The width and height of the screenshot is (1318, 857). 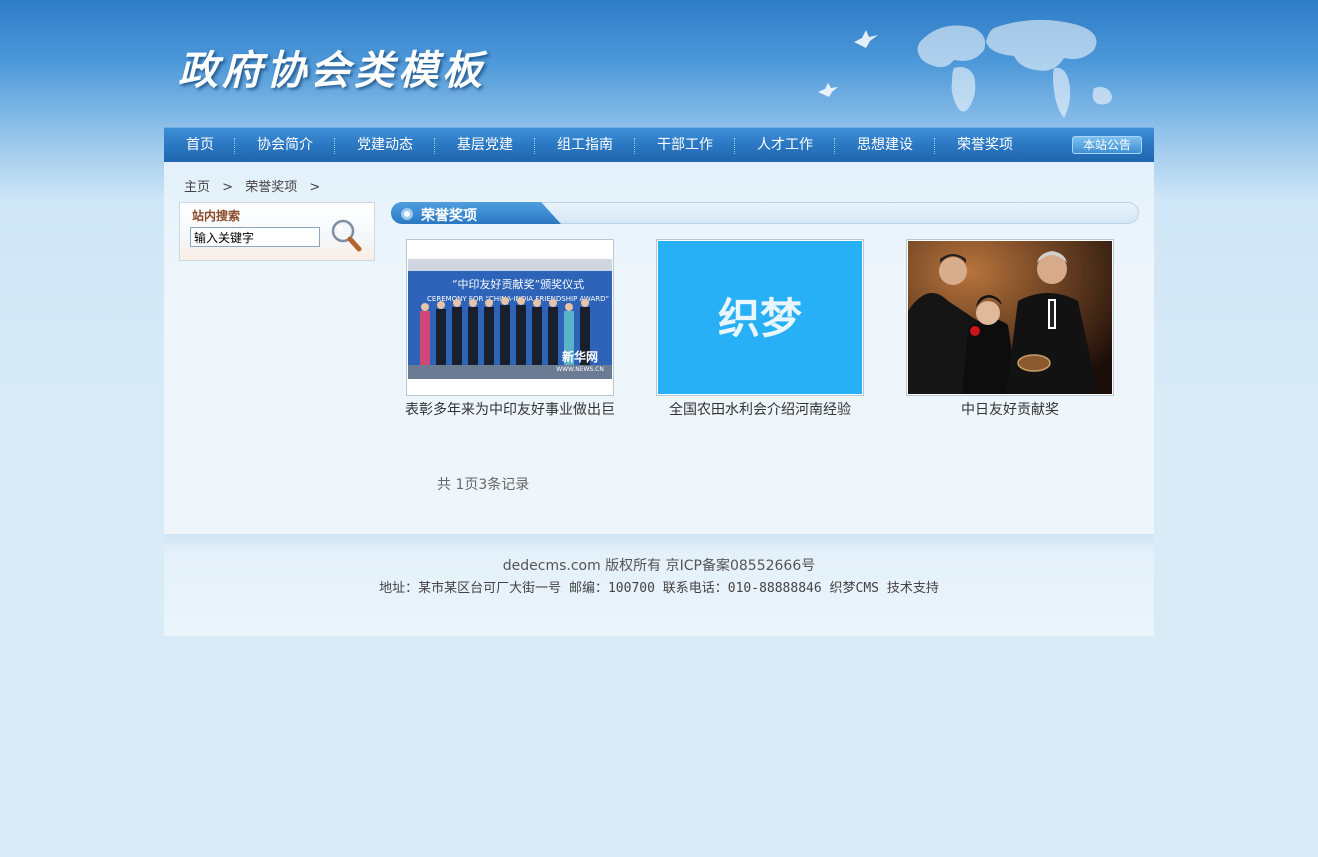 I want to click on nav-item-ideology: 思想建设, so click(x=885, y=145).